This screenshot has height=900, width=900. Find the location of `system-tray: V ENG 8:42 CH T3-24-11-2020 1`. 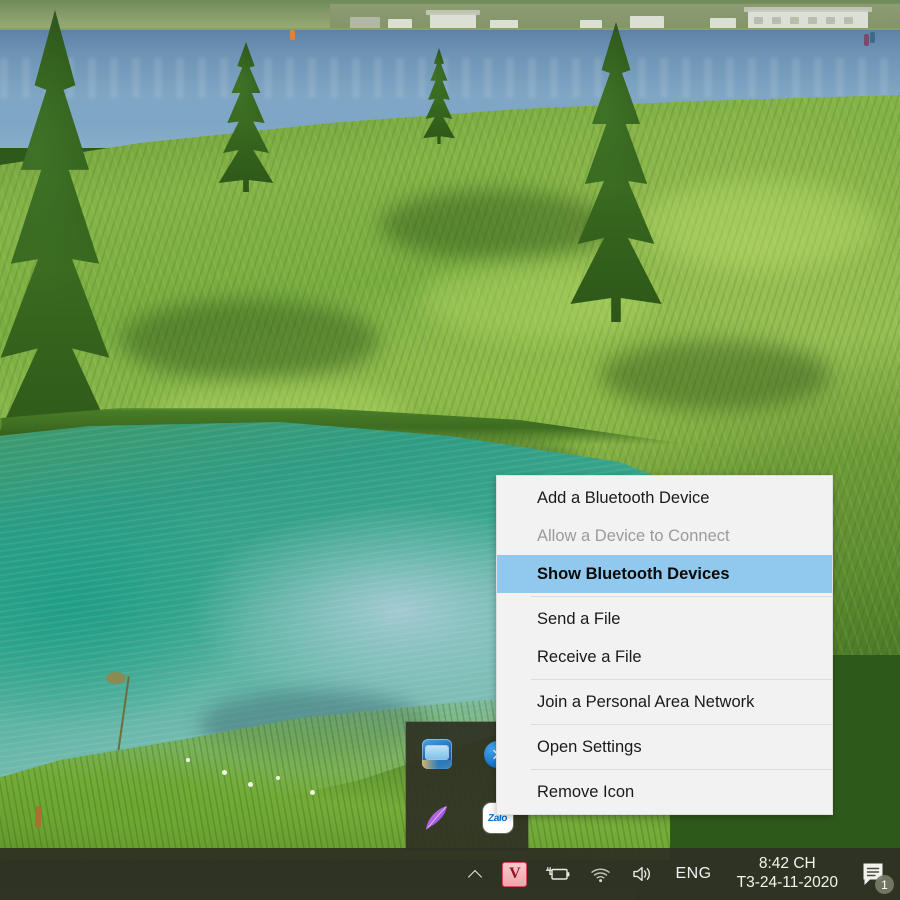

system-tray: V ENG 8:42 CH T3-24-11-2020 1 is located at coordinates (679, 874).